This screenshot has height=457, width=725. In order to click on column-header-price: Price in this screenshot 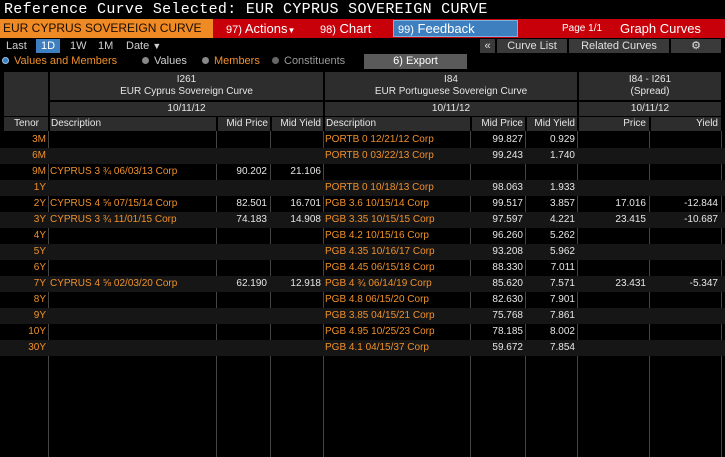, I will do `click(614, 124)`.